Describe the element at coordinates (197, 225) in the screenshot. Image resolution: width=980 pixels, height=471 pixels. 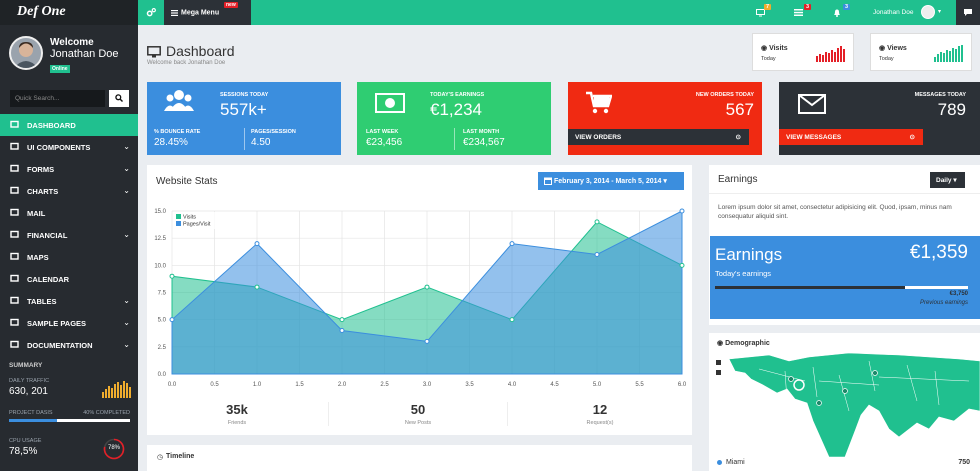
I see `legend-label: Pages/Visit` at that location.